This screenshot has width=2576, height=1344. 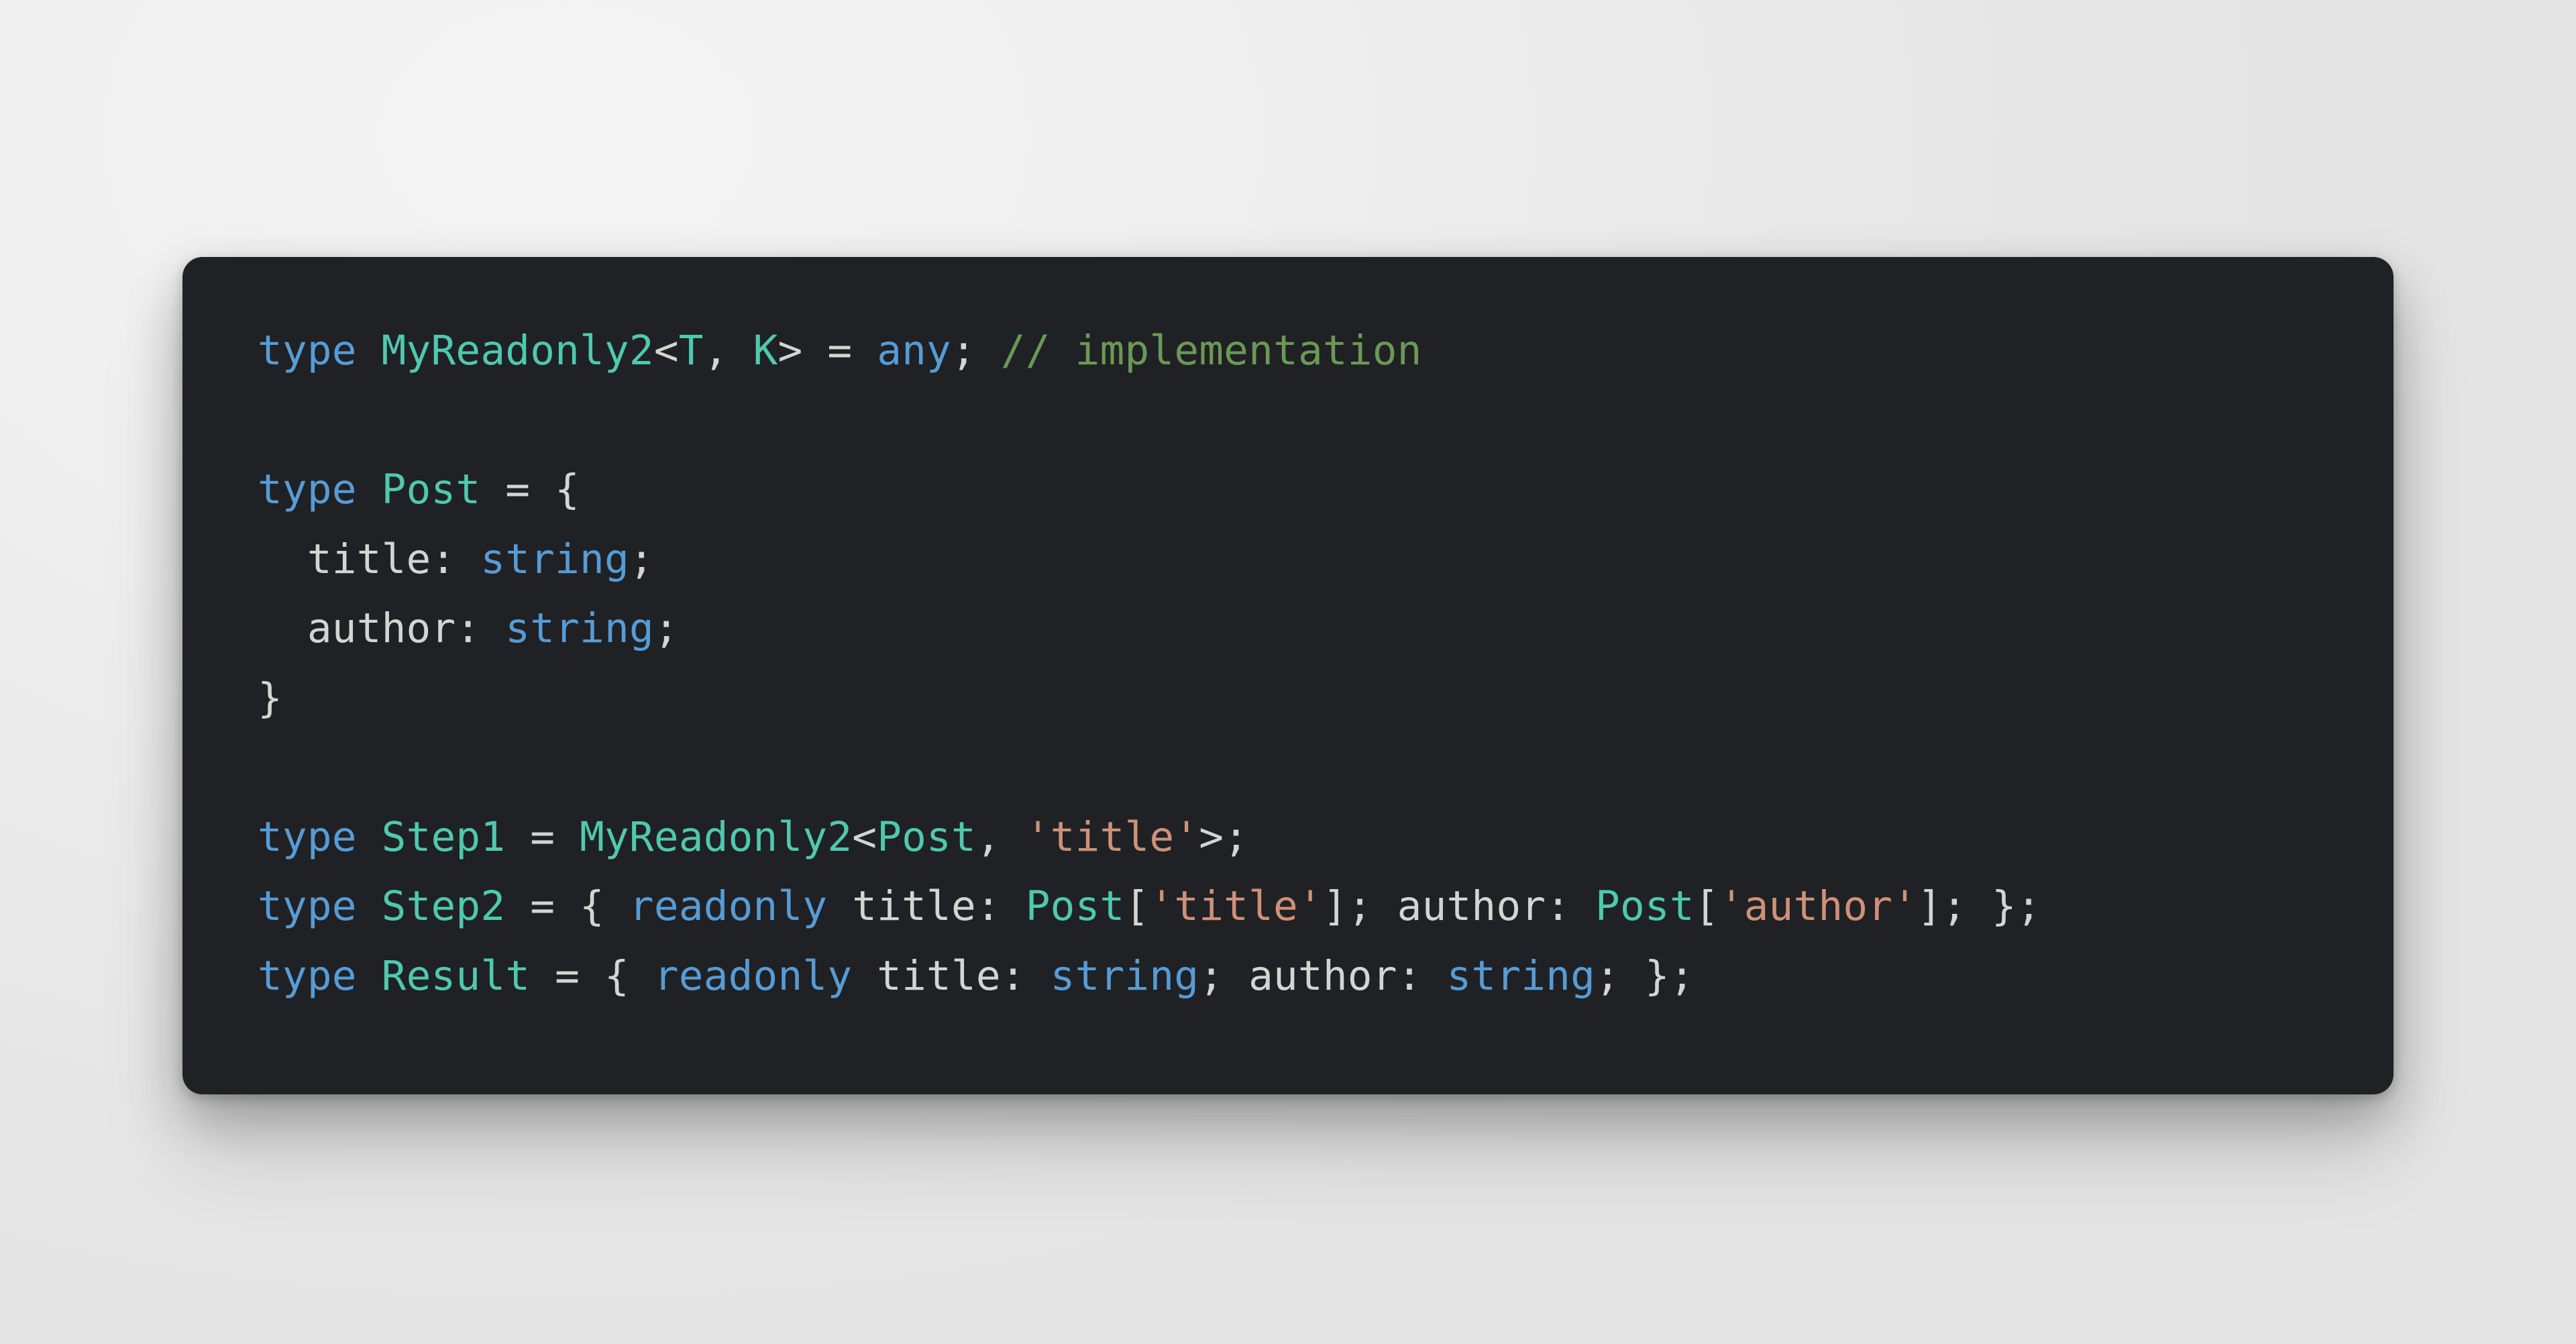 I want to click on code-token-plain: }, so click(x=270, y=698).